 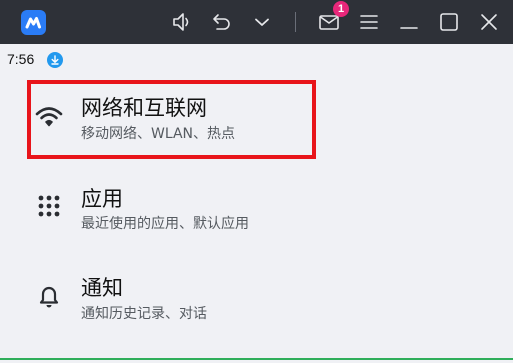 I want to click on window-bottom-border, so click(x=256, y=359).